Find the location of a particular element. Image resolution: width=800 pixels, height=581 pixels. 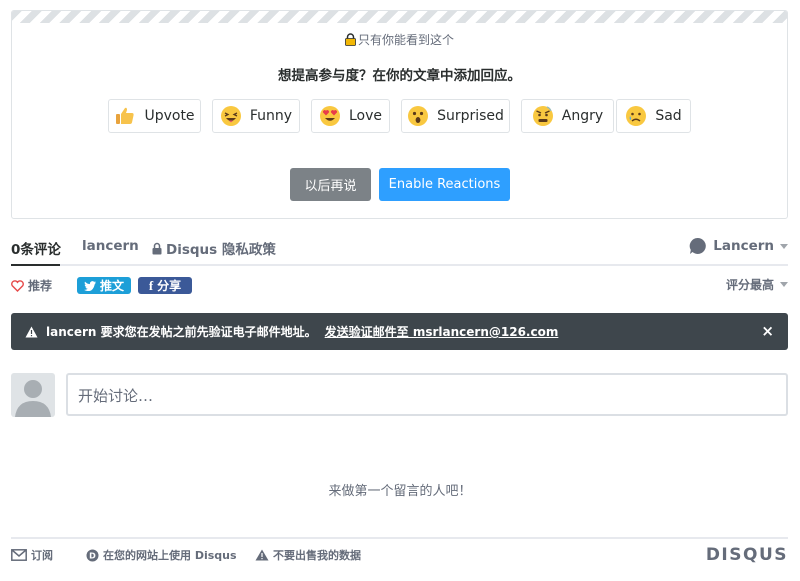

disqus-d-icon: D is located at coordinates (92, 555).